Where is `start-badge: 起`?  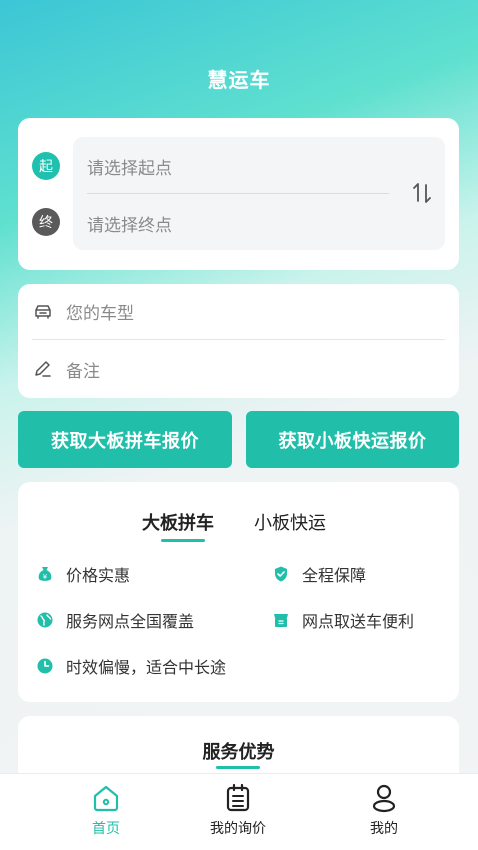
start-badge: 起 is located at coordinates (46, 166).